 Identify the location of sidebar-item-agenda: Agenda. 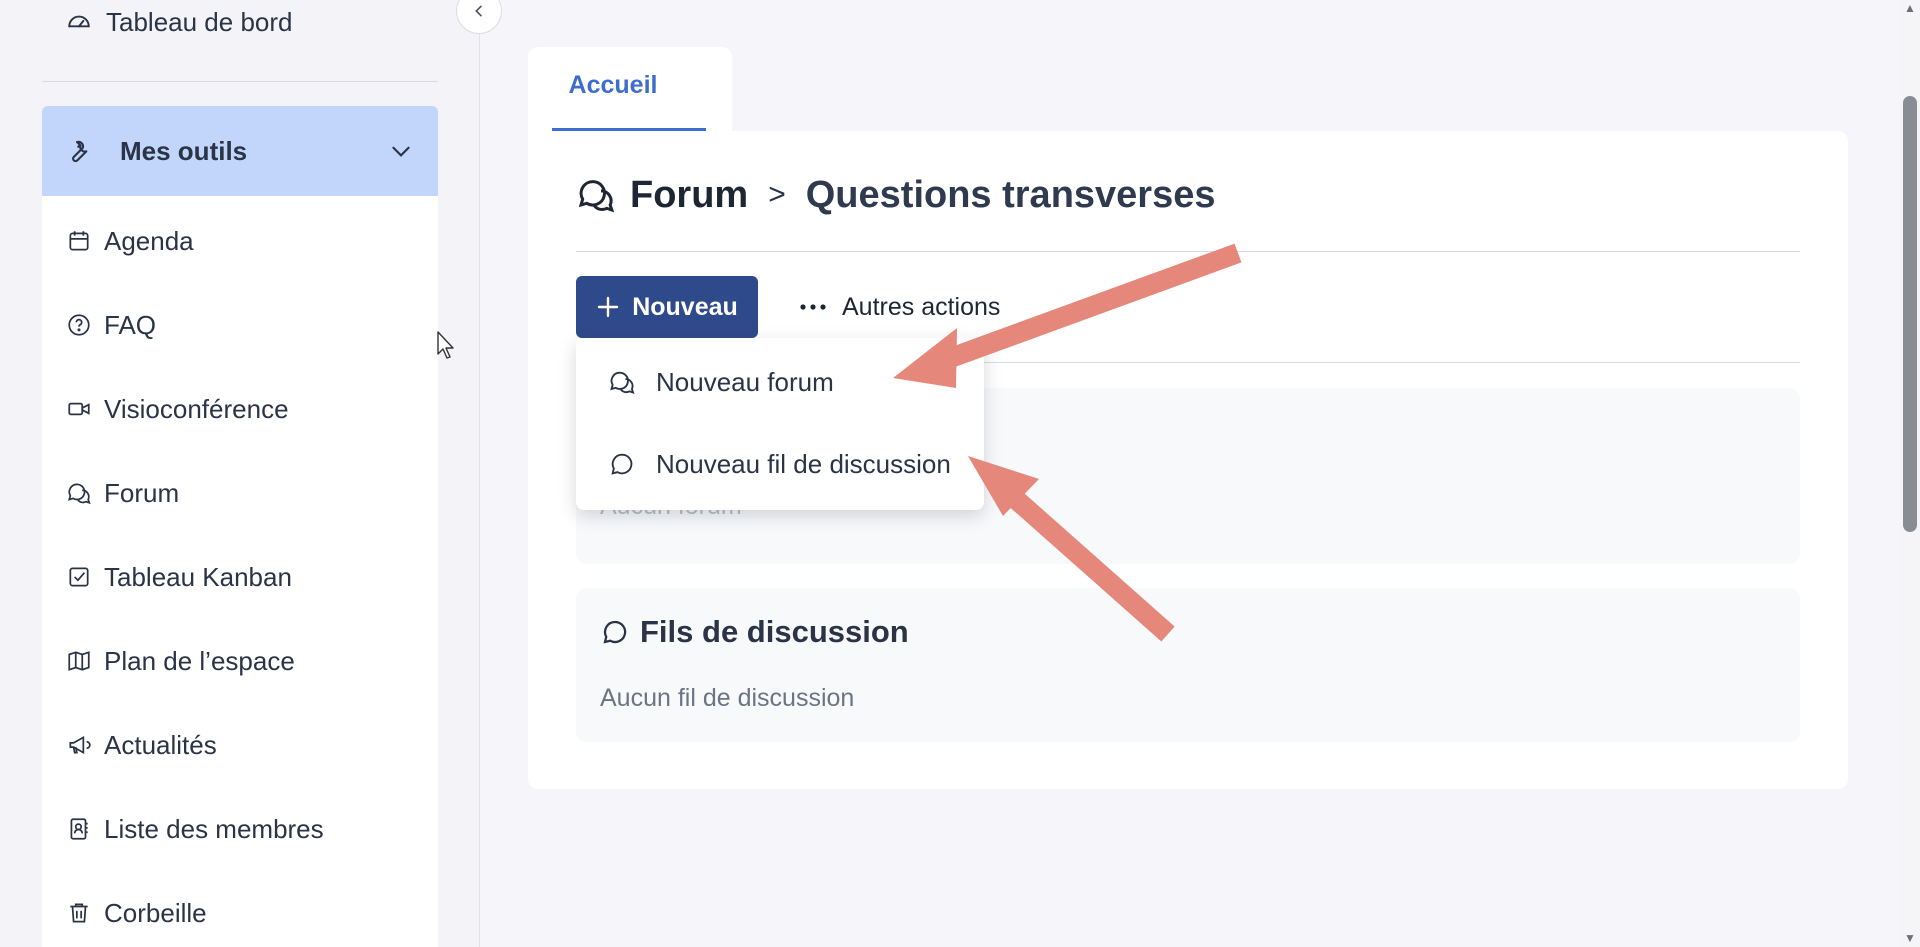
(130, 241).